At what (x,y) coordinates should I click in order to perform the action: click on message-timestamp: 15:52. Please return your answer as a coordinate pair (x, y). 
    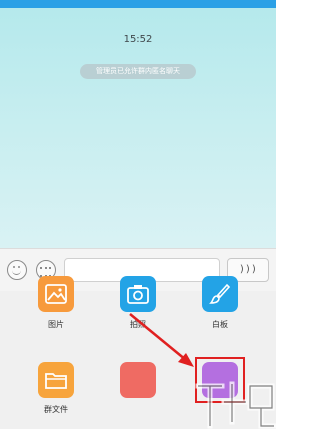
    Looking at the image, I should click on (138, 39).